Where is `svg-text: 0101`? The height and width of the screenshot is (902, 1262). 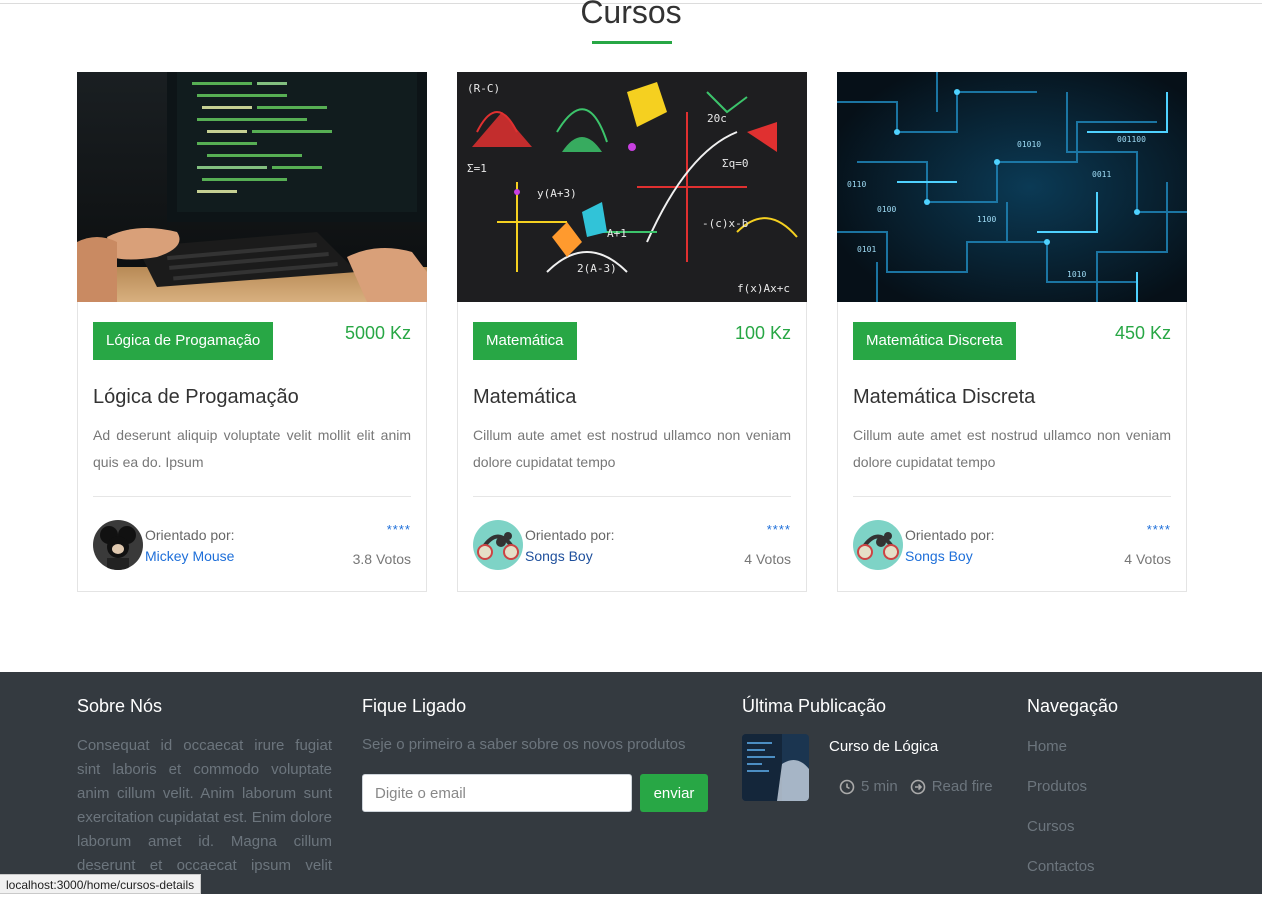 svg-text: 0101 is located at coordinates (866, 249).